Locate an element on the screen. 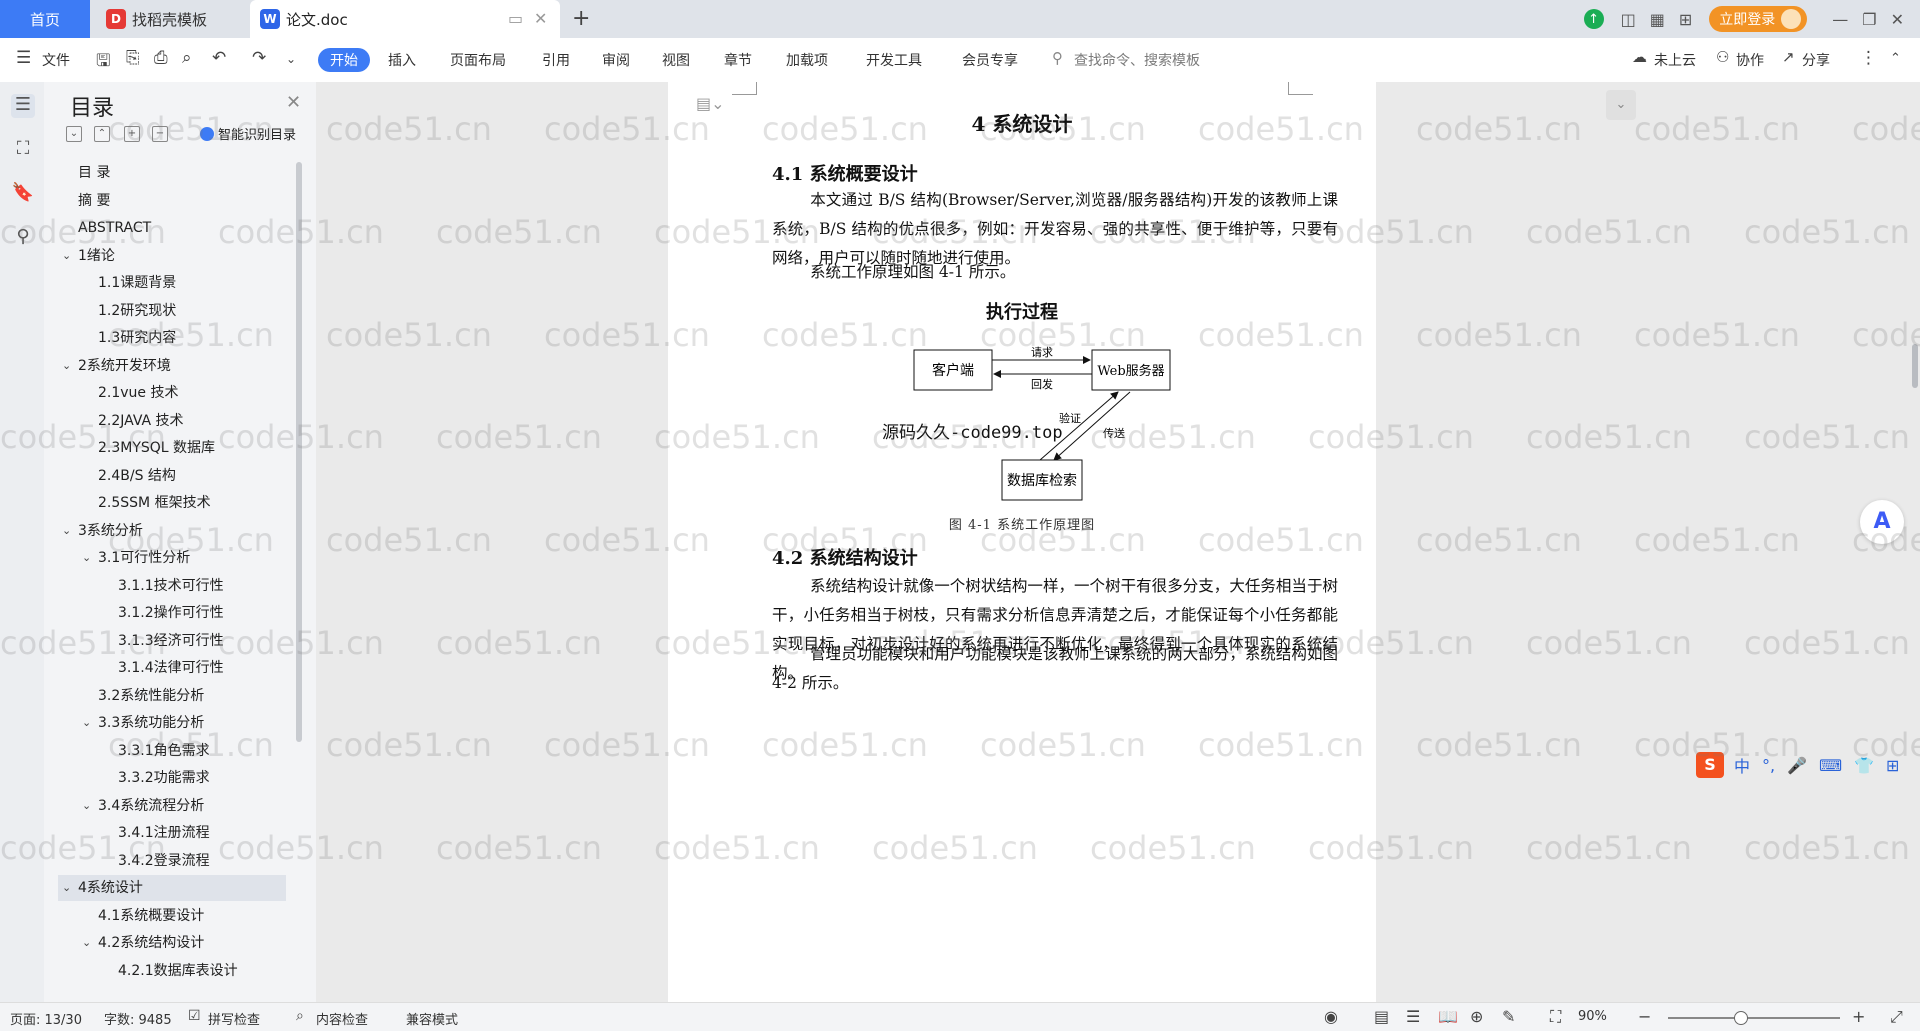 This screenshot has width=1920, height=1031. toc-item: ⌄ 3.3系统功能分析 is located at coordinates (172, 723).